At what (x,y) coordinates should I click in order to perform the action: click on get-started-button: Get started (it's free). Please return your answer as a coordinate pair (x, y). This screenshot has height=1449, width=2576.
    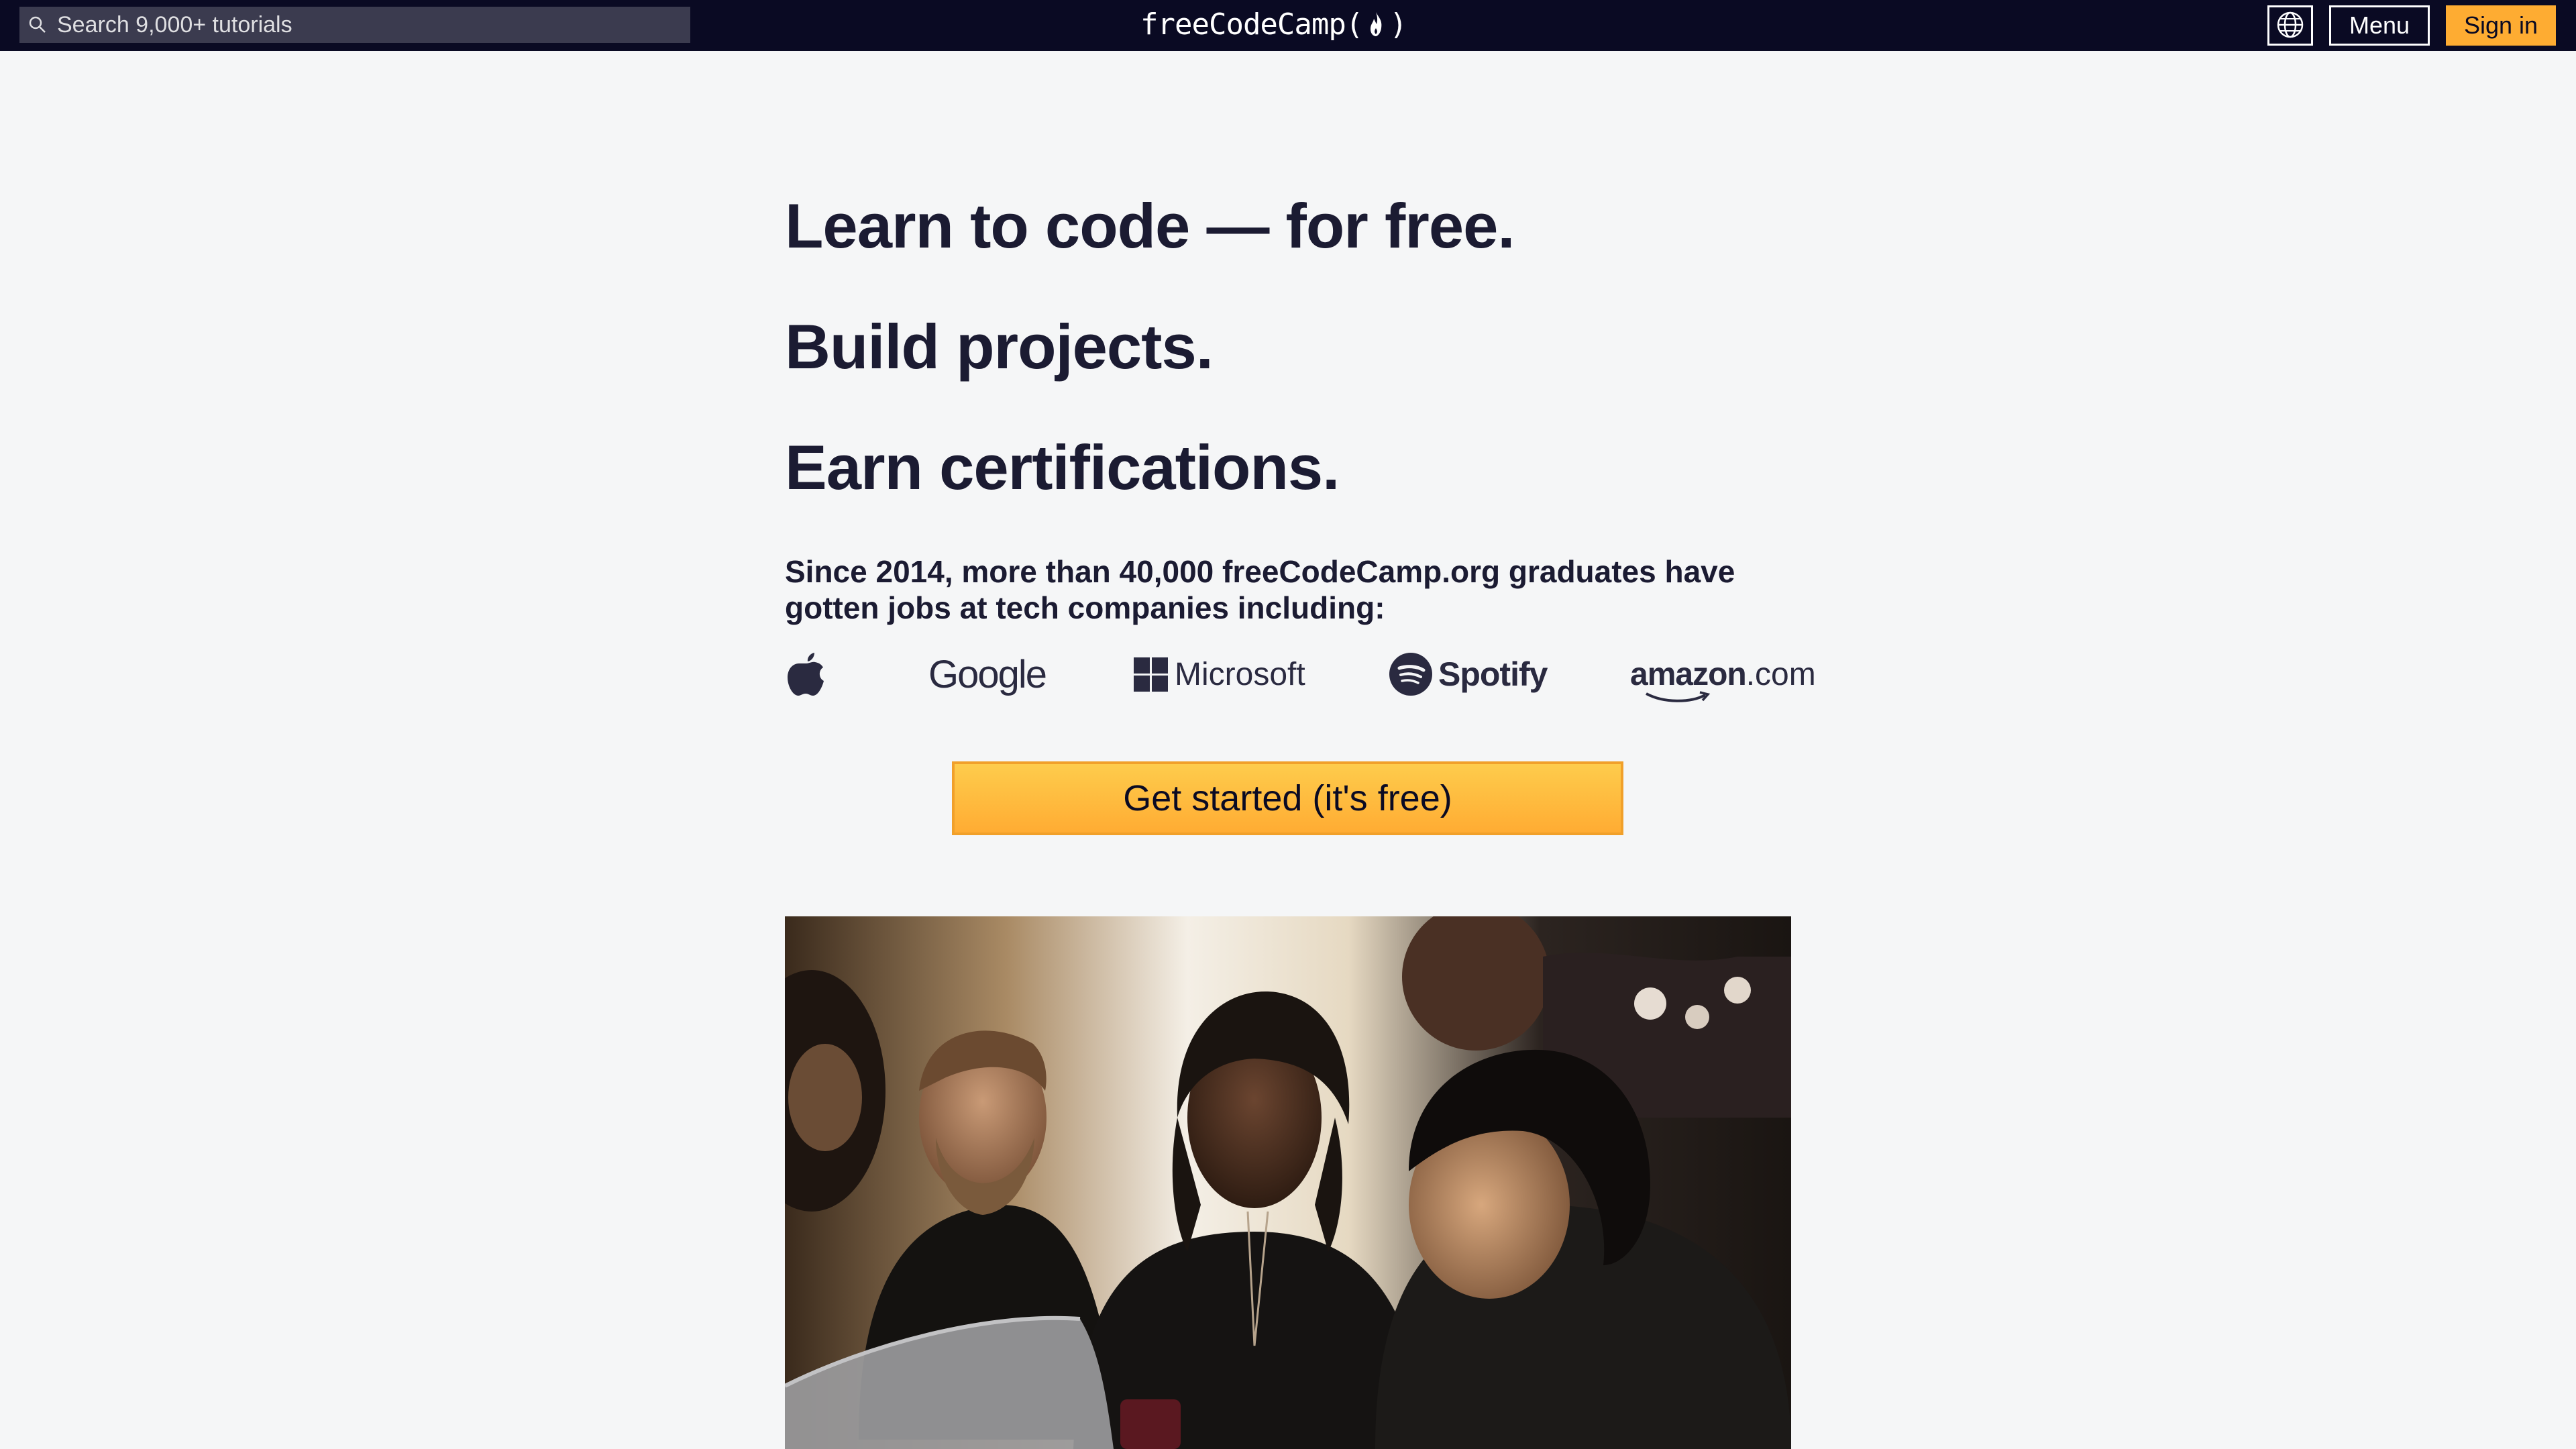
    Looking at the image, I should click on (1287, 798).